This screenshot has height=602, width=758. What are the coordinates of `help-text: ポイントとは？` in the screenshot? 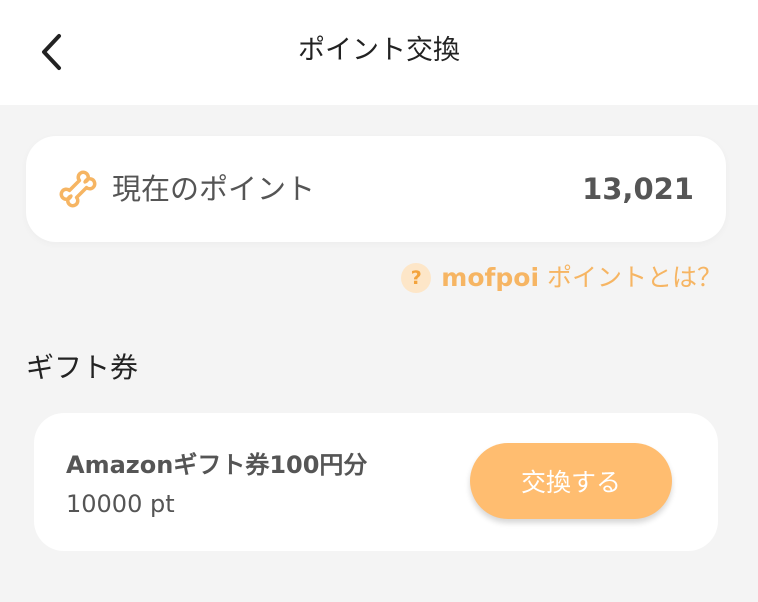 It's located at (630, 277).